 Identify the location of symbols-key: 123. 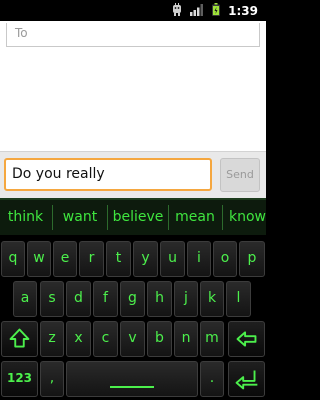
(19, 379).